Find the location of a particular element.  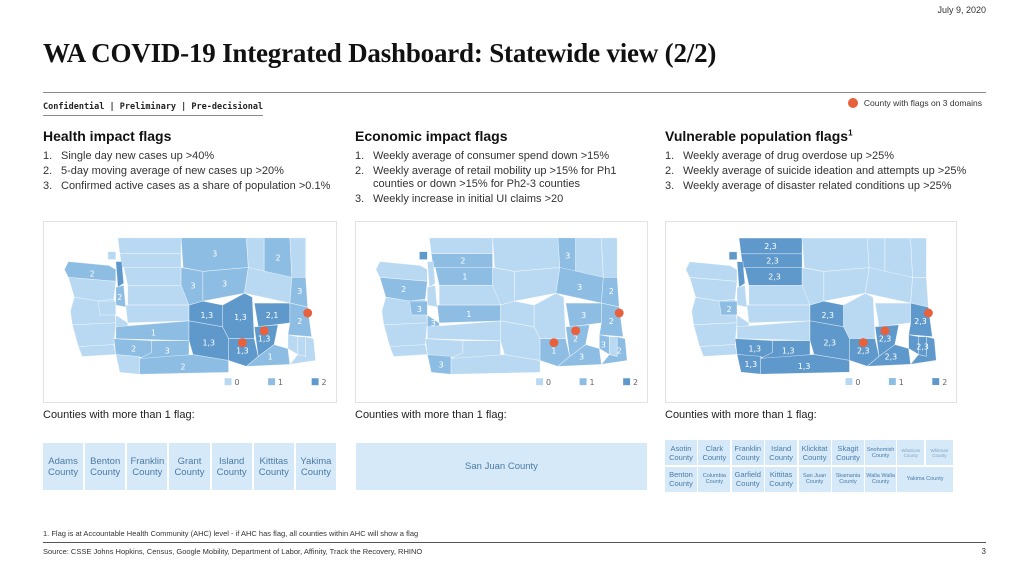

flag-legend: County with flags on 3 domains is located at coordinates (914, 103).